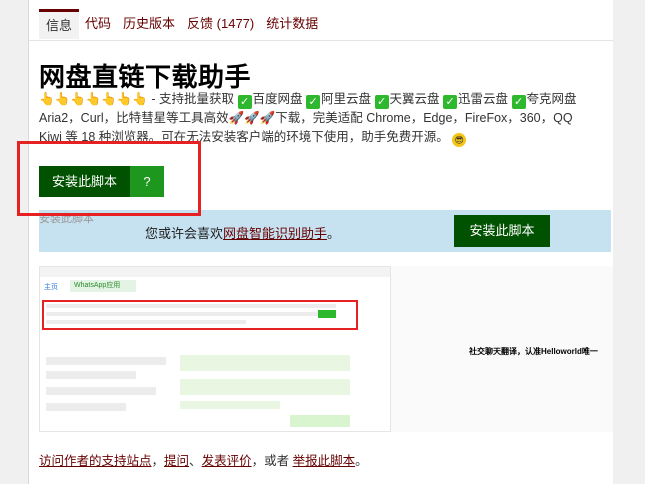  I want to click on tab-code: 代码, so click(98, 24).